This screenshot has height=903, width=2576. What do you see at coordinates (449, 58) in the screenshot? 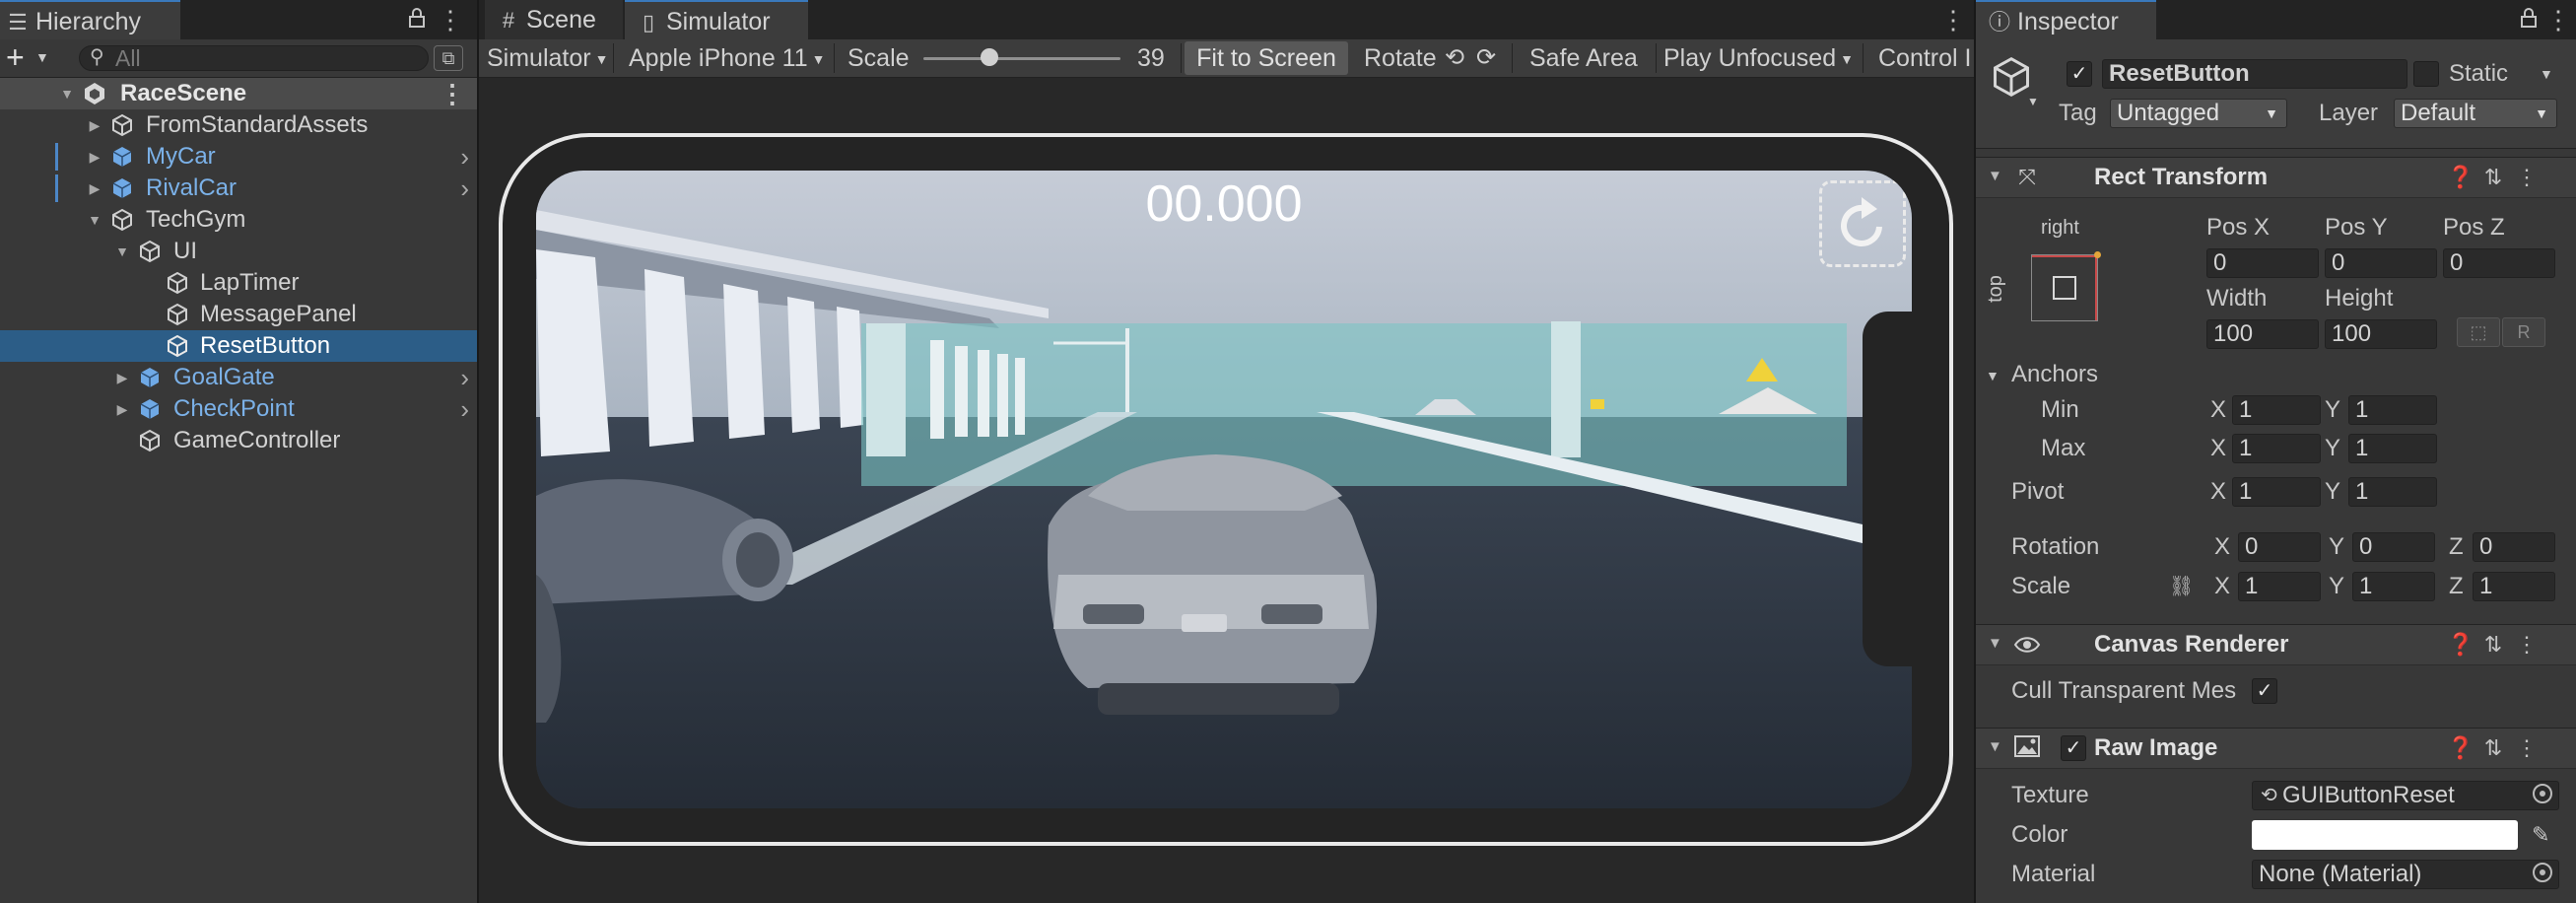
I see `scene-visibility-icon: ⧉` at bounding box center [449, 58].